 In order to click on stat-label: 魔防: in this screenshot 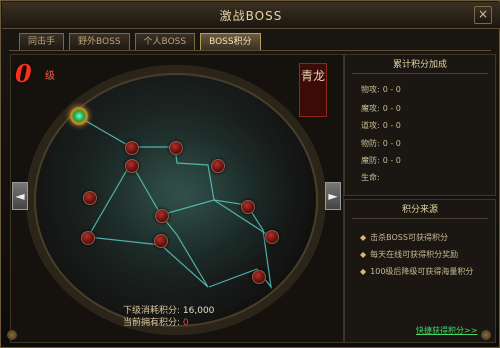, I will do `click(370, 160)`.